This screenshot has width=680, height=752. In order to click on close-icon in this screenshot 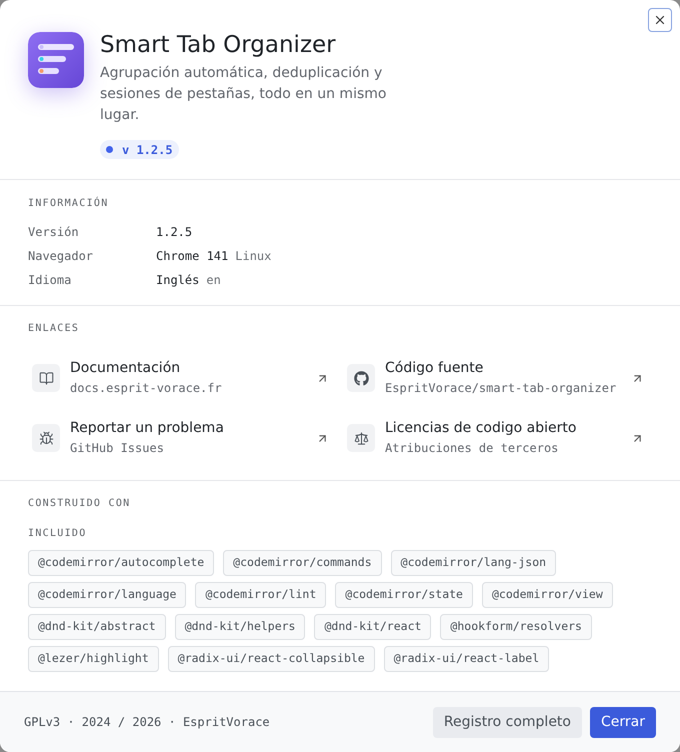, I will do `click(660, 20)`.